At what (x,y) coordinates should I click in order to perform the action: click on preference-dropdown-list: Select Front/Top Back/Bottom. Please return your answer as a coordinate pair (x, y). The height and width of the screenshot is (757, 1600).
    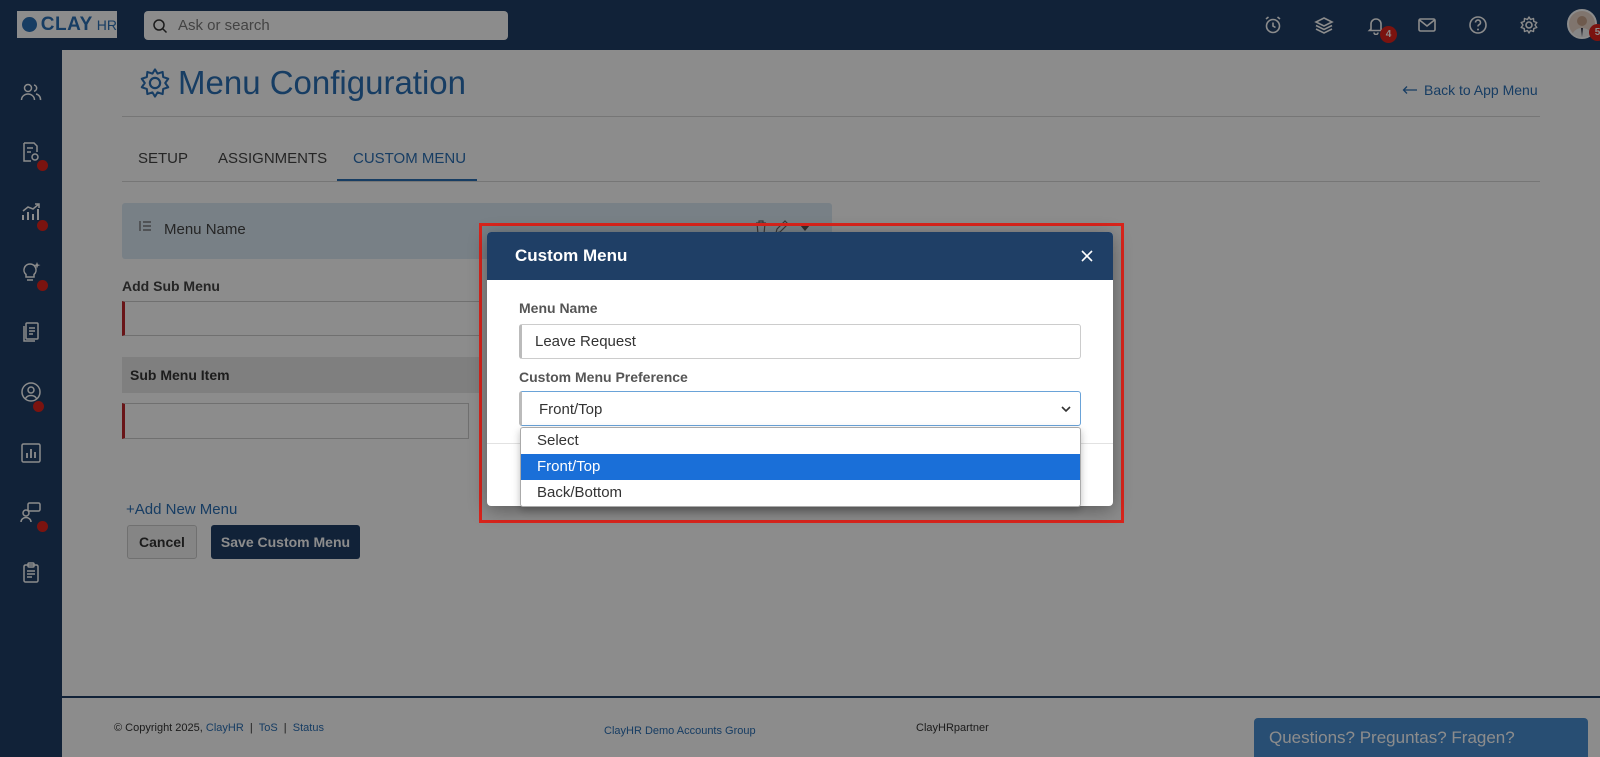
    Looking at the image, I should click on (800, 467).